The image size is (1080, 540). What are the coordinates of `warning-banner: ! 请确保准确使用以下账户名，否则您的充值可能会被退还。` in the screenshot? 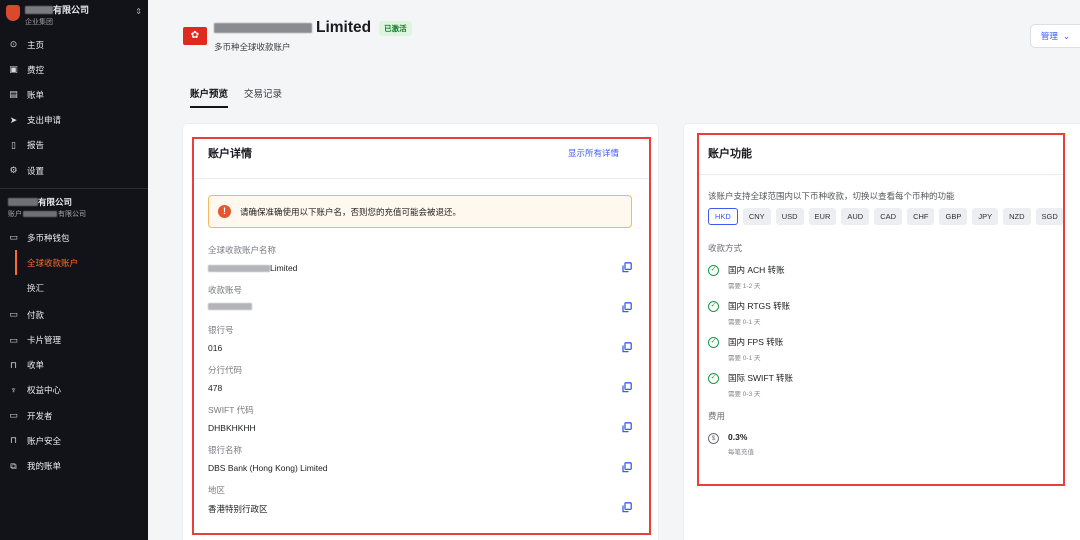 It's located at (420, 211).